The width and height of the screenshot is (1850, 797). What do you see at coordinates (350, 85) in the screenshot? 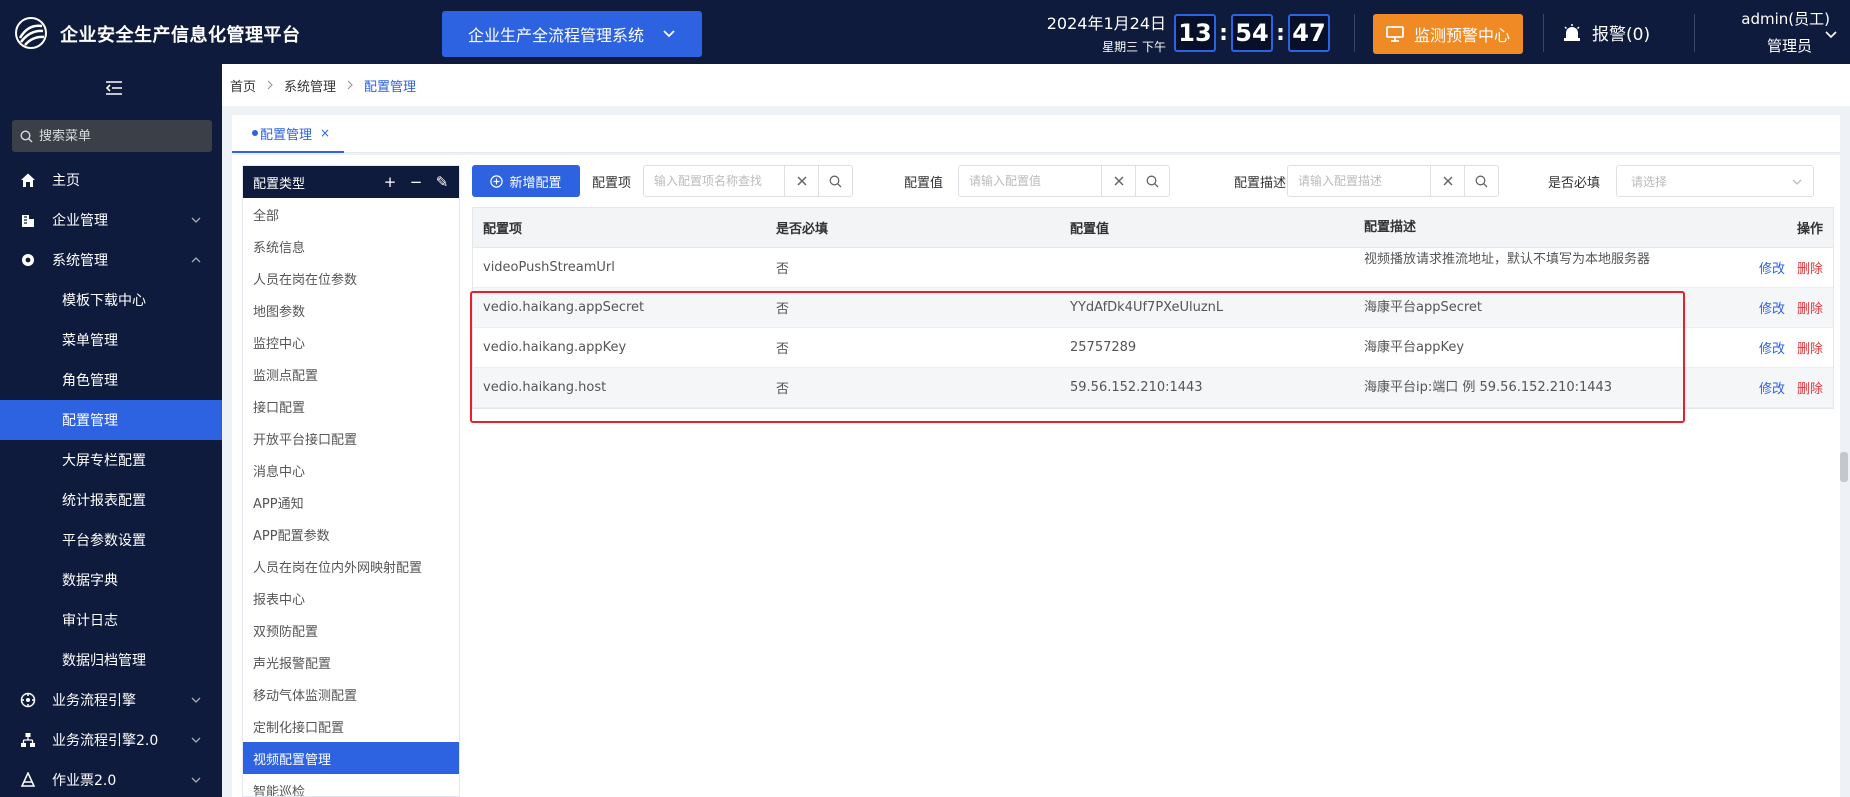
I see `chevron-right-icon` at bounding box center [350, 85].